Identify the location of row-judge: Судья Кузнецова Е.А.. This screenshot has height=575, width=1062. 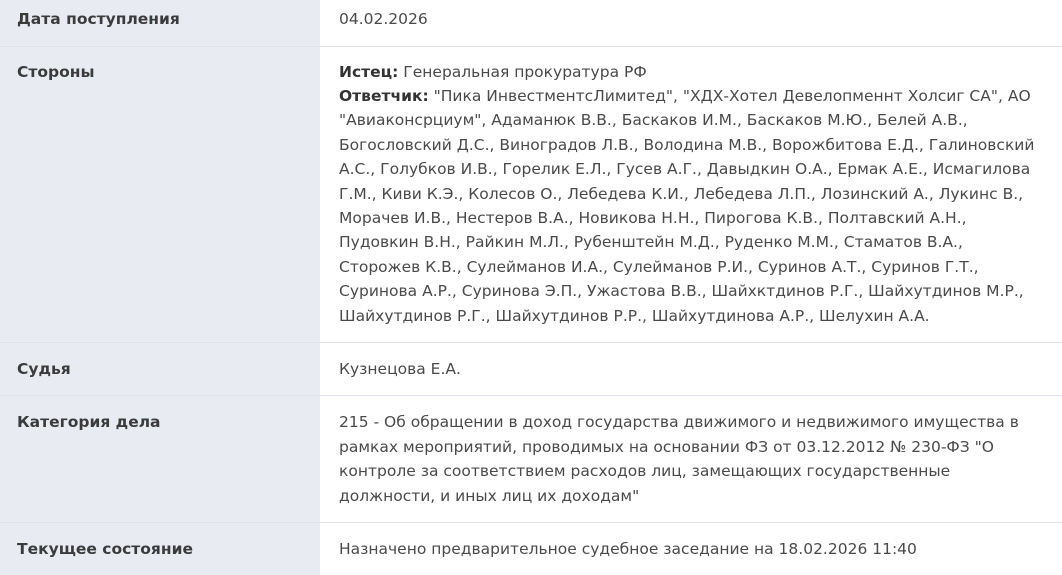
(531, 368).